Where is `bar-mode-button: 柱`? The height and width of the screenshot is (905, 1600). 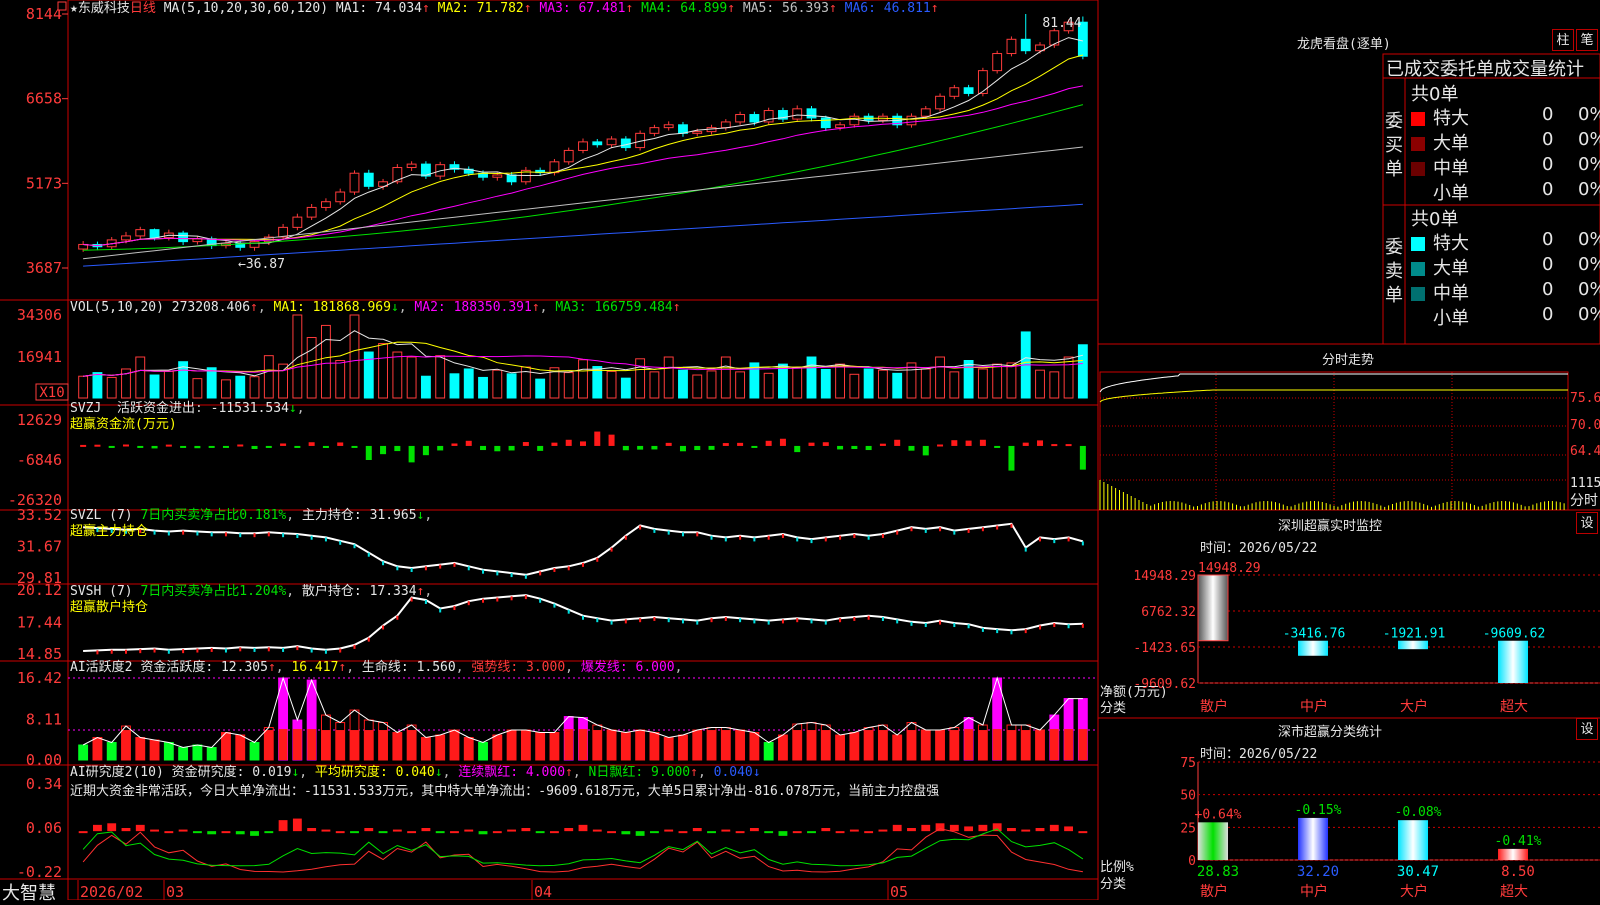
bar-mode-button: 柱 is located at coordinates (1563, 40).